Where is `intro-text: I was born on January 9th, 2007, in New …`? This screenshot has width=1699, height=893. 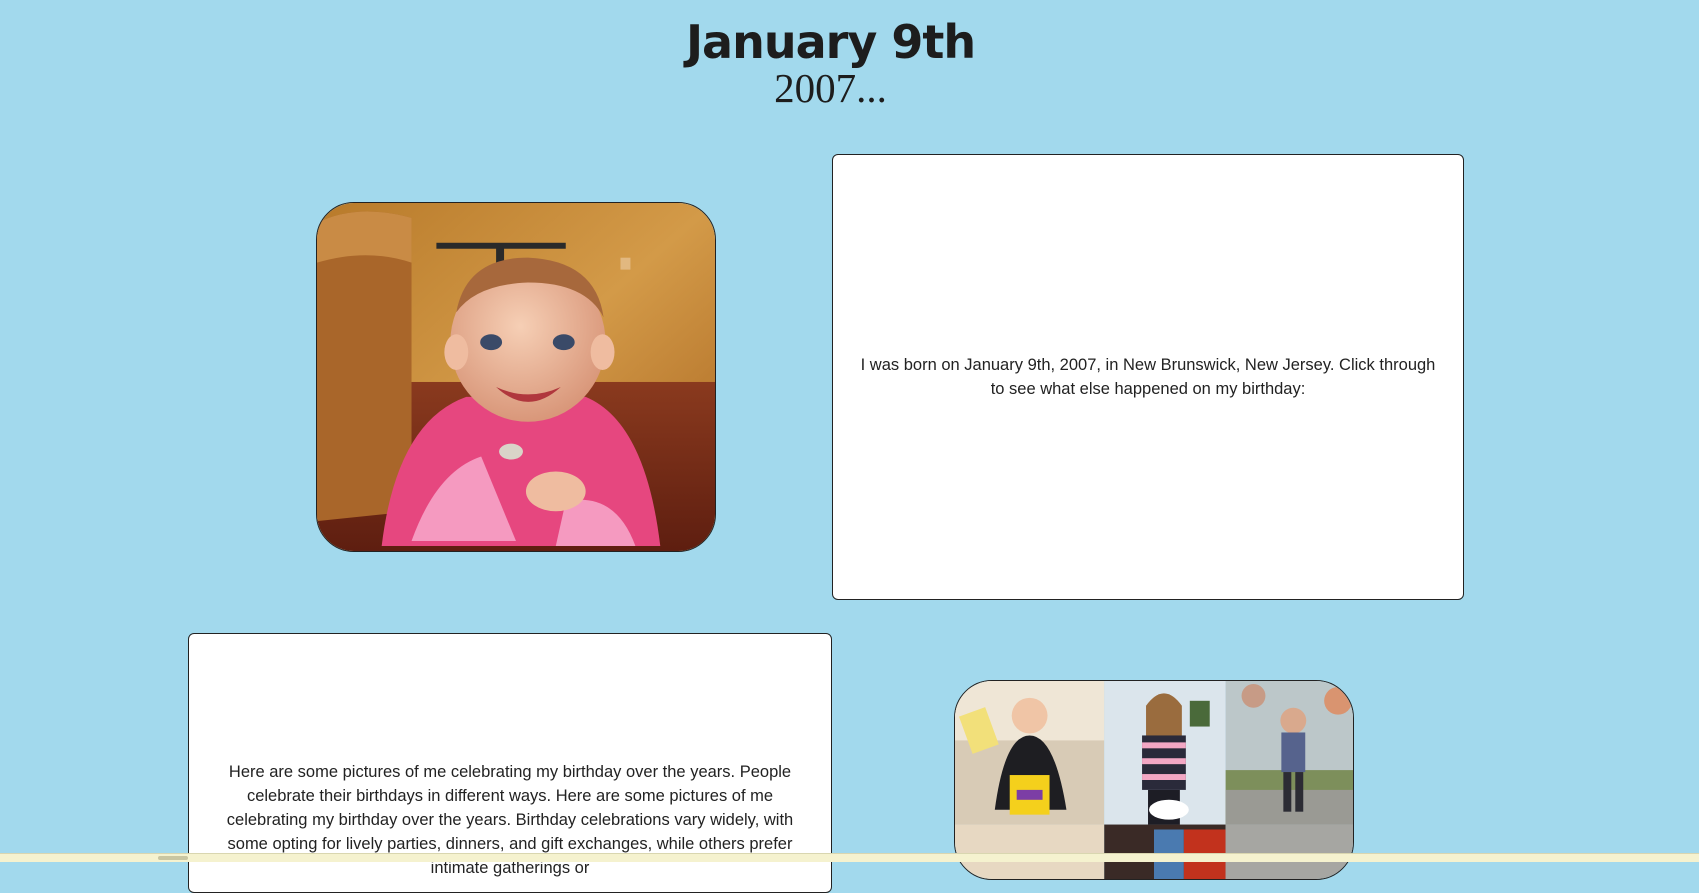 intro-text: I was born on January 9th, 2007, in New … is located at coordinates (1148, 377).